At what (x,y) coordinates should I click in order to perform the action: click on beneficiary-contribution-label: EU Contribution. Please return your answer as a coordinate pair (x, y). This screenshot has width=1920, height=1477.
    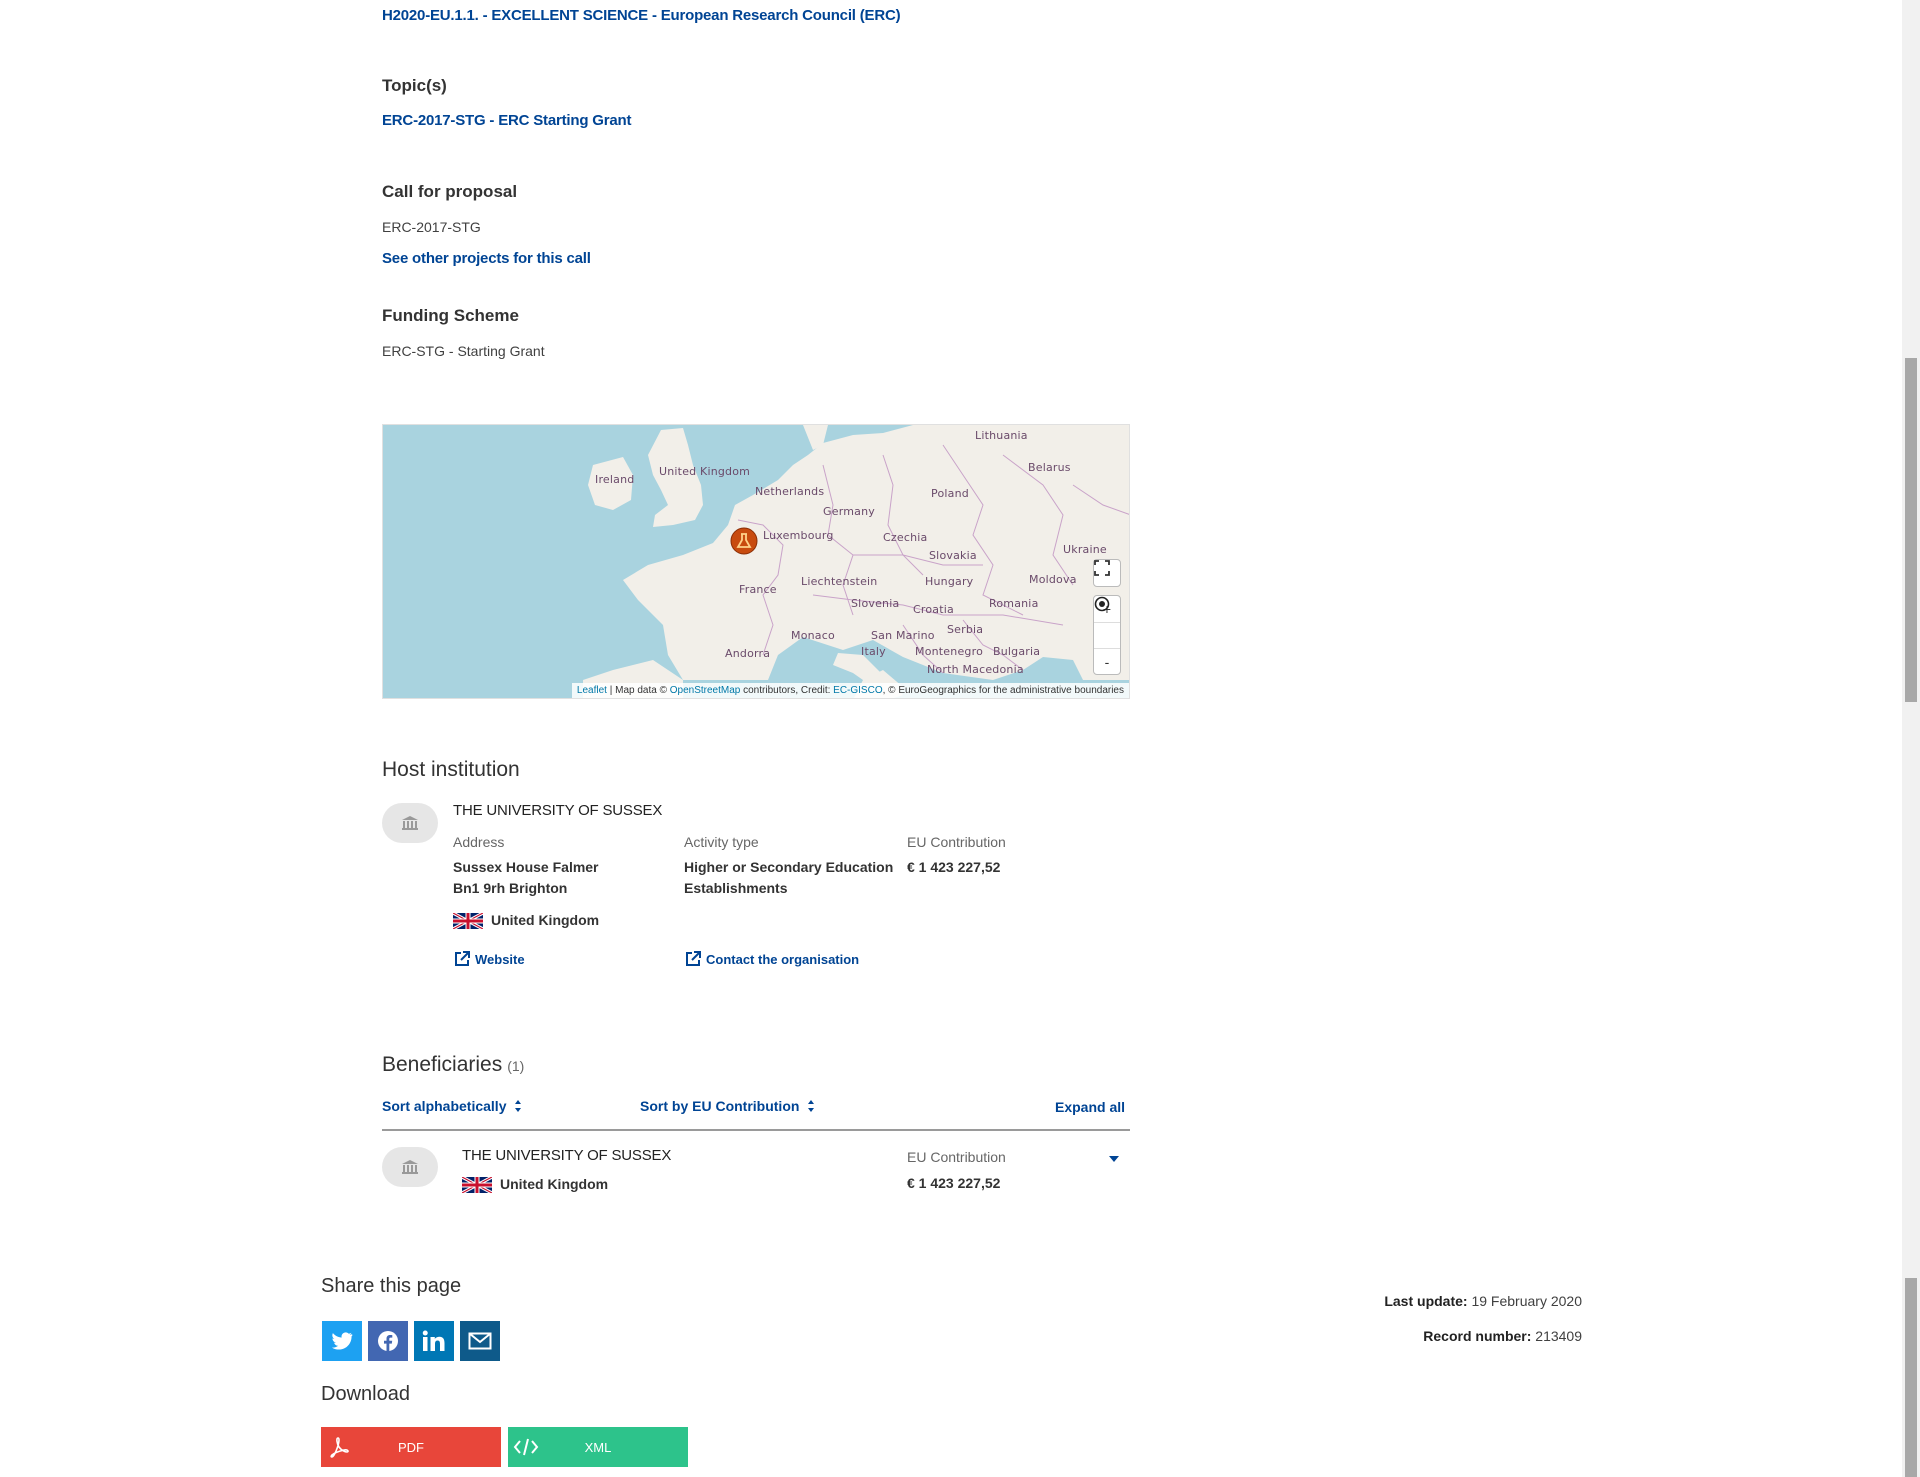
    Looking at the image, I should click on (956, 1157).